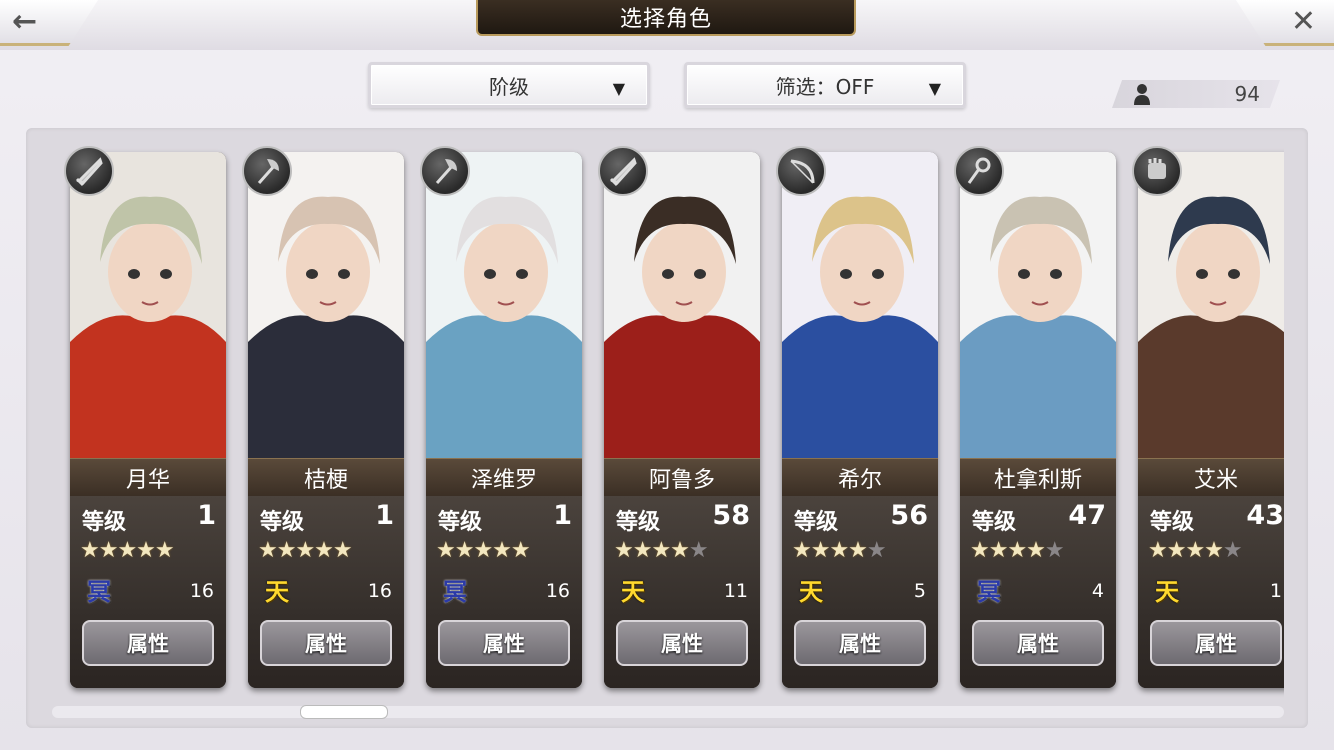 The height and width of the screenshot is (750, 1334). Describe the element at coordinates (666, 18) in the screenshot. I see `page-title: 选择角色` at that location.